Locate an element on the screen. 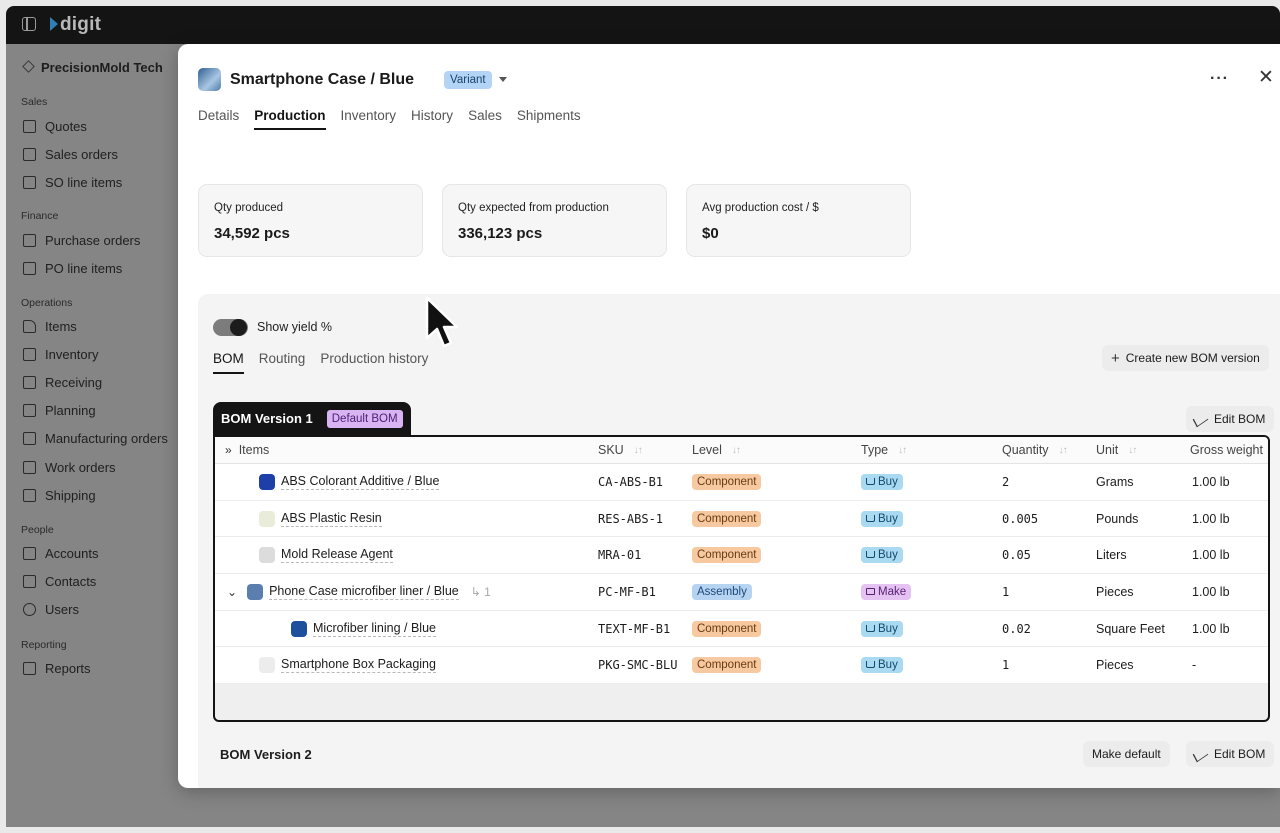  sidebar-item-shipping: Shipping is located at coordinates (59, 495).